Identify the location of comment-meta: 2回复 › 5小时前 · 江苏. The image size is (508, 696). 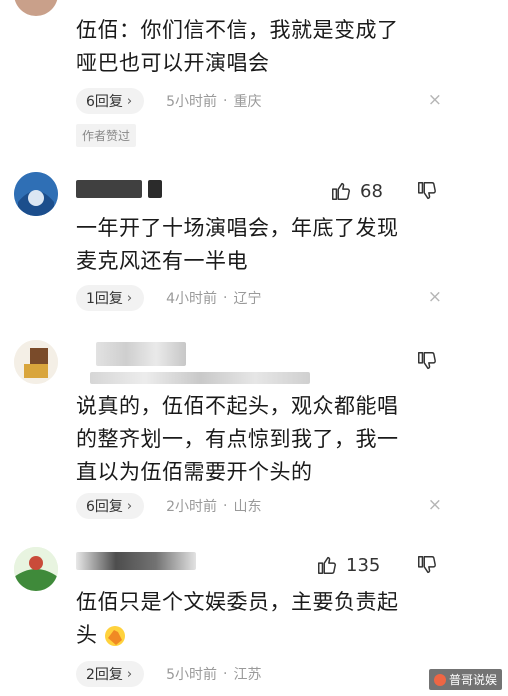
(169, 674).